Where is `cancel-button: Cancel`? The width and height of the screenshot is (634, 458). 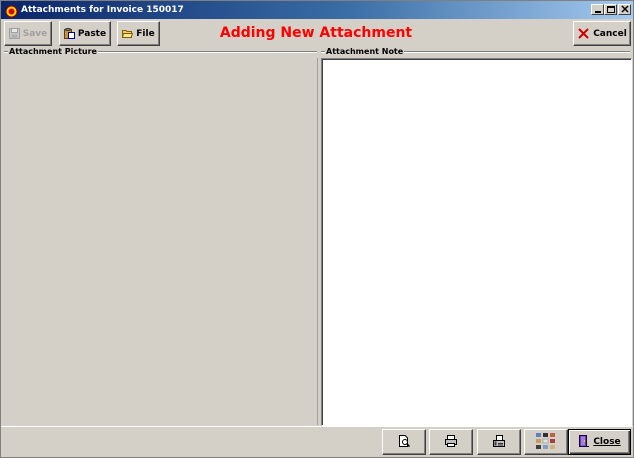 cancel-button: Cancel is located at coordinates (602, 33).